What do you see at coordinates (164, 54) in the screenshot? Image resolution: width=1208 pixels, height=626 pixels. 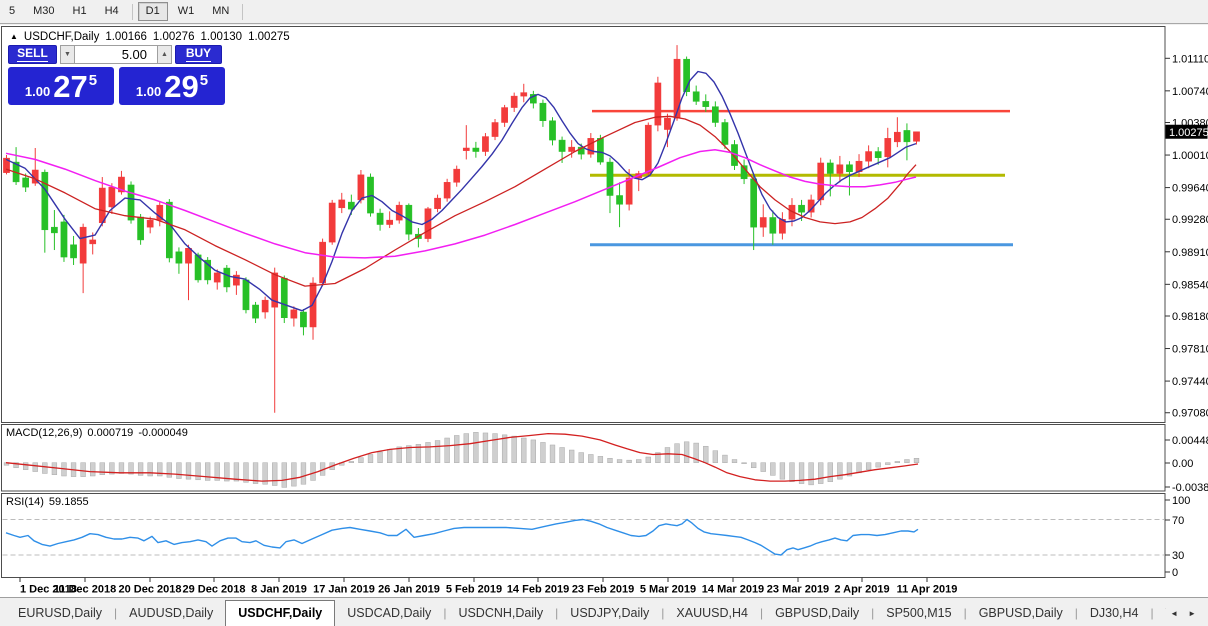 I see `volume-increase-button: ▲` at bounding box center [164, 54].